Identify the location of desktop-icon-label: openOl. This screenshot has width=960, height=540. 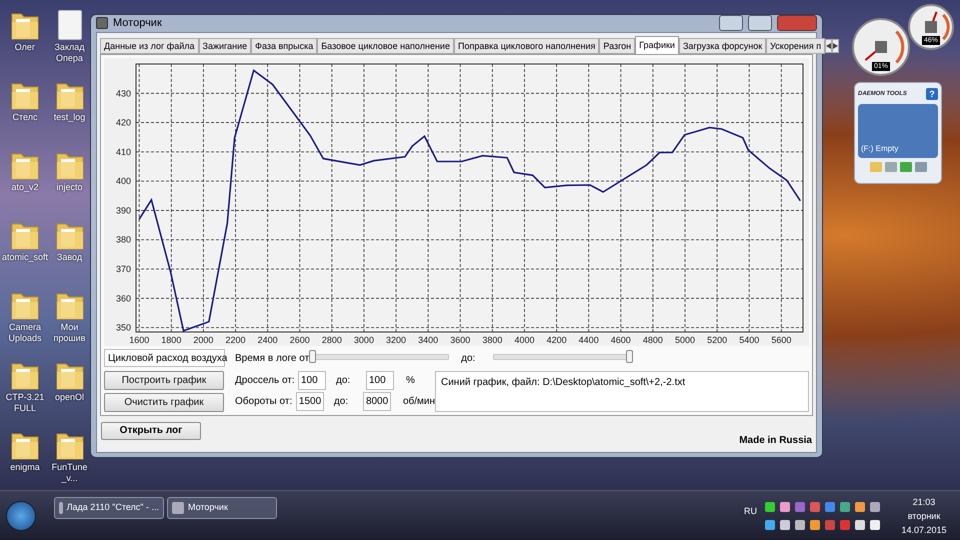
(69, 397).